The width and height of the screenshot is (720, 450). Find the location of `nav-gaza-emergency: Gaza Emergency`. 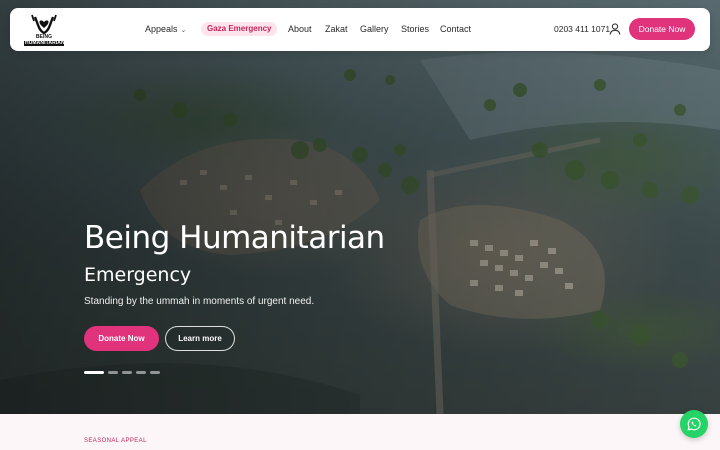

nav-gaza-emergency: Gaza Emergency is located at coordinates (239, 29).